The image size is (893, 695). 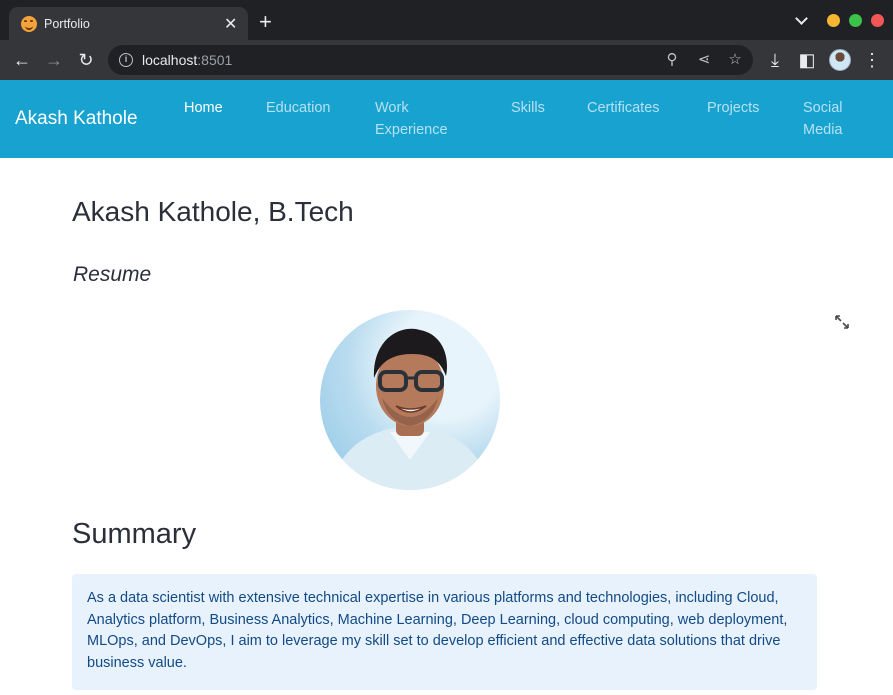 What do you see at coordinates (54, 60) in the screenshot?
I see `forward-arrow-icon: →` at bounding box center [54, 60].